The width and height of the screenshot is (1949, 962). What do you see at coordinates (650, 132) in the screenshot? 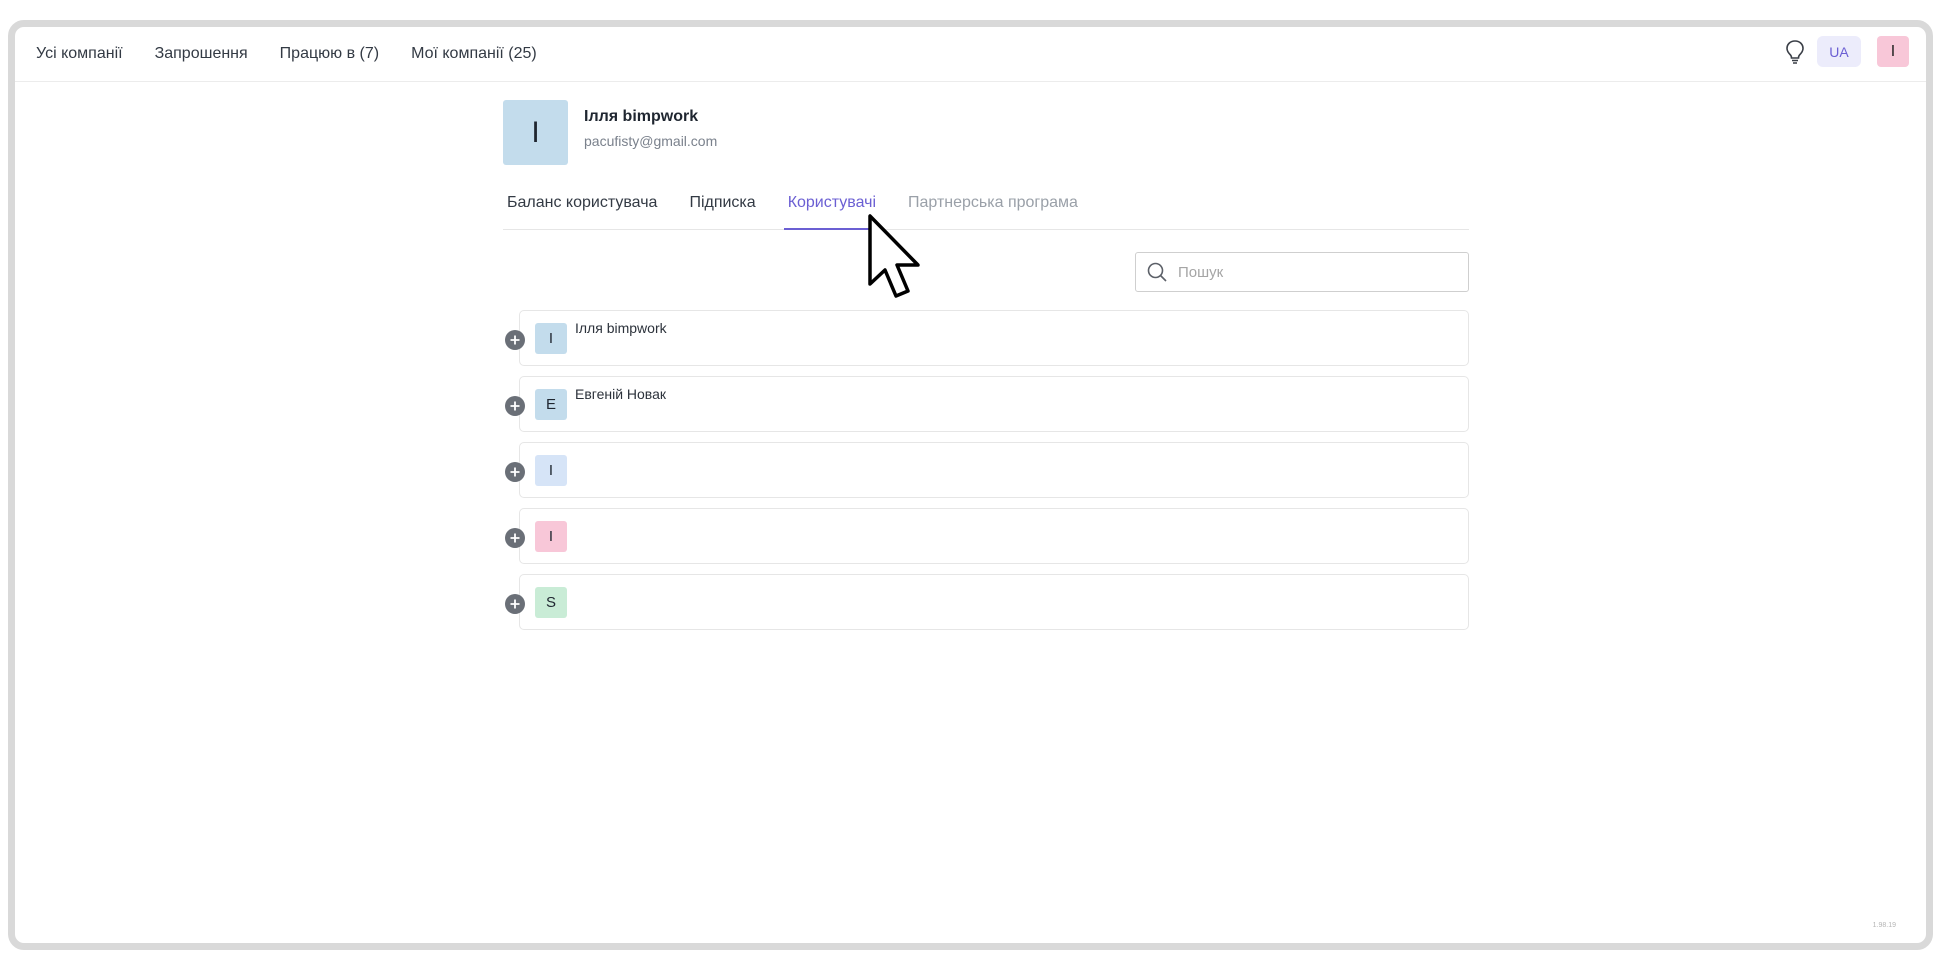
I see `profile-info: Ілля bimpwork pacufisty@gmail.com` at bounding box center [650, 132].